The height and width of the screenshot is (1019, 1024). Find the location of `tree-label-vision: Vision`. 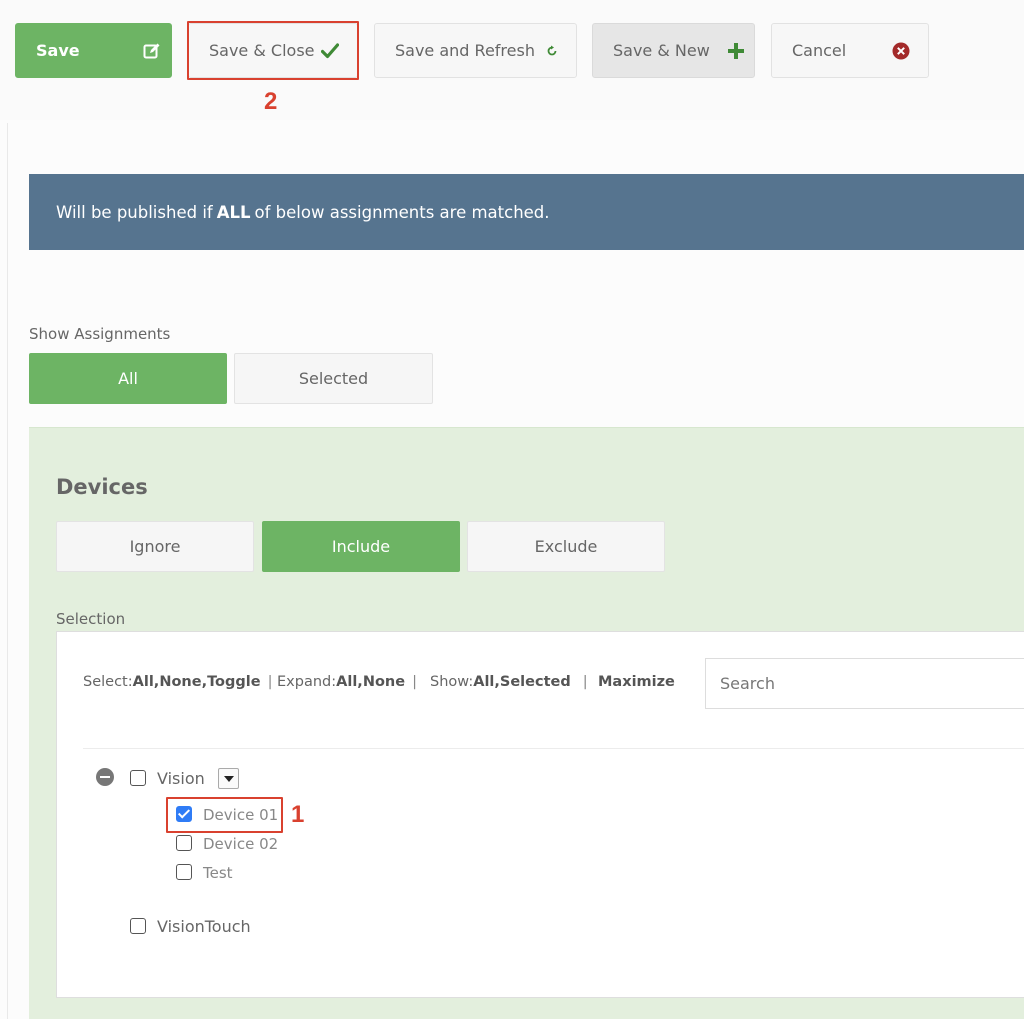

tree-label-vision: Vision is located at coordinates (181, 778).